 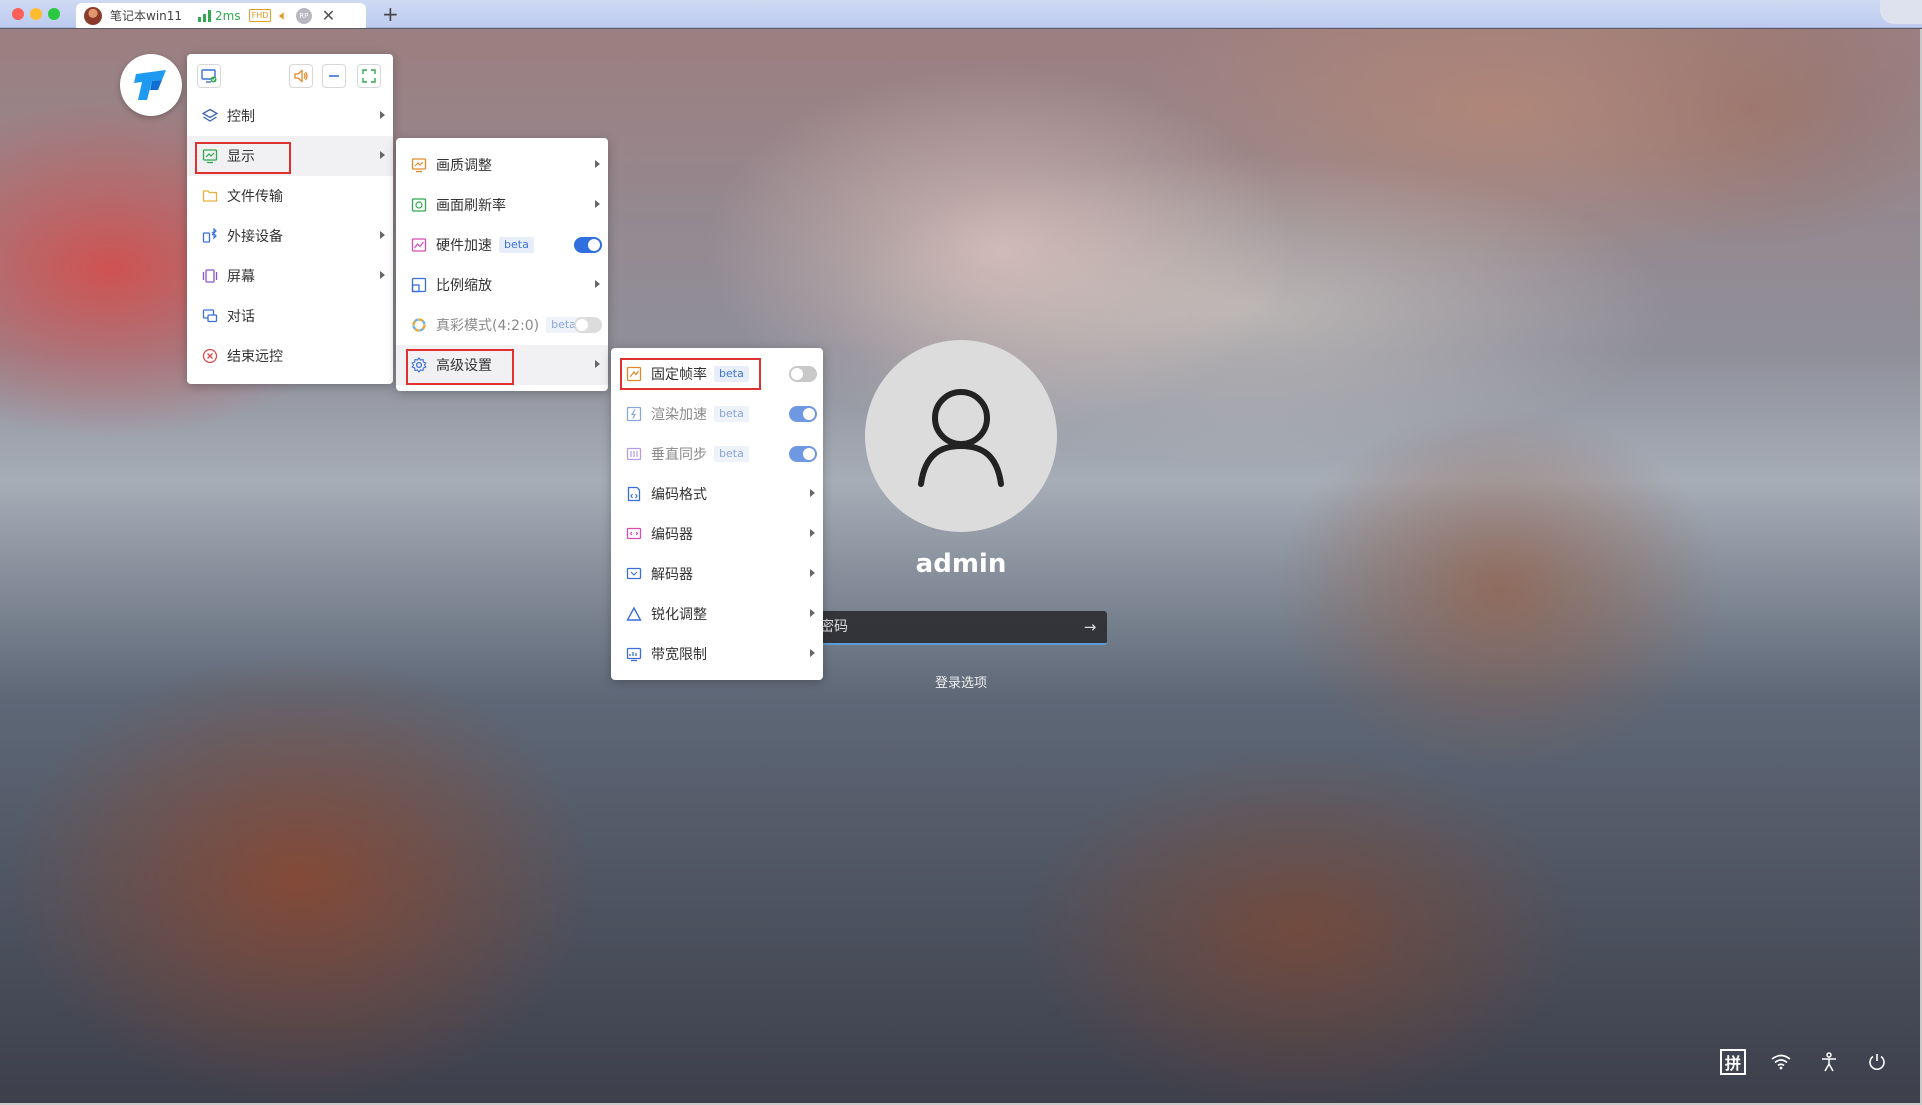 I want to click on render-icon, so click(x=634, y=414).